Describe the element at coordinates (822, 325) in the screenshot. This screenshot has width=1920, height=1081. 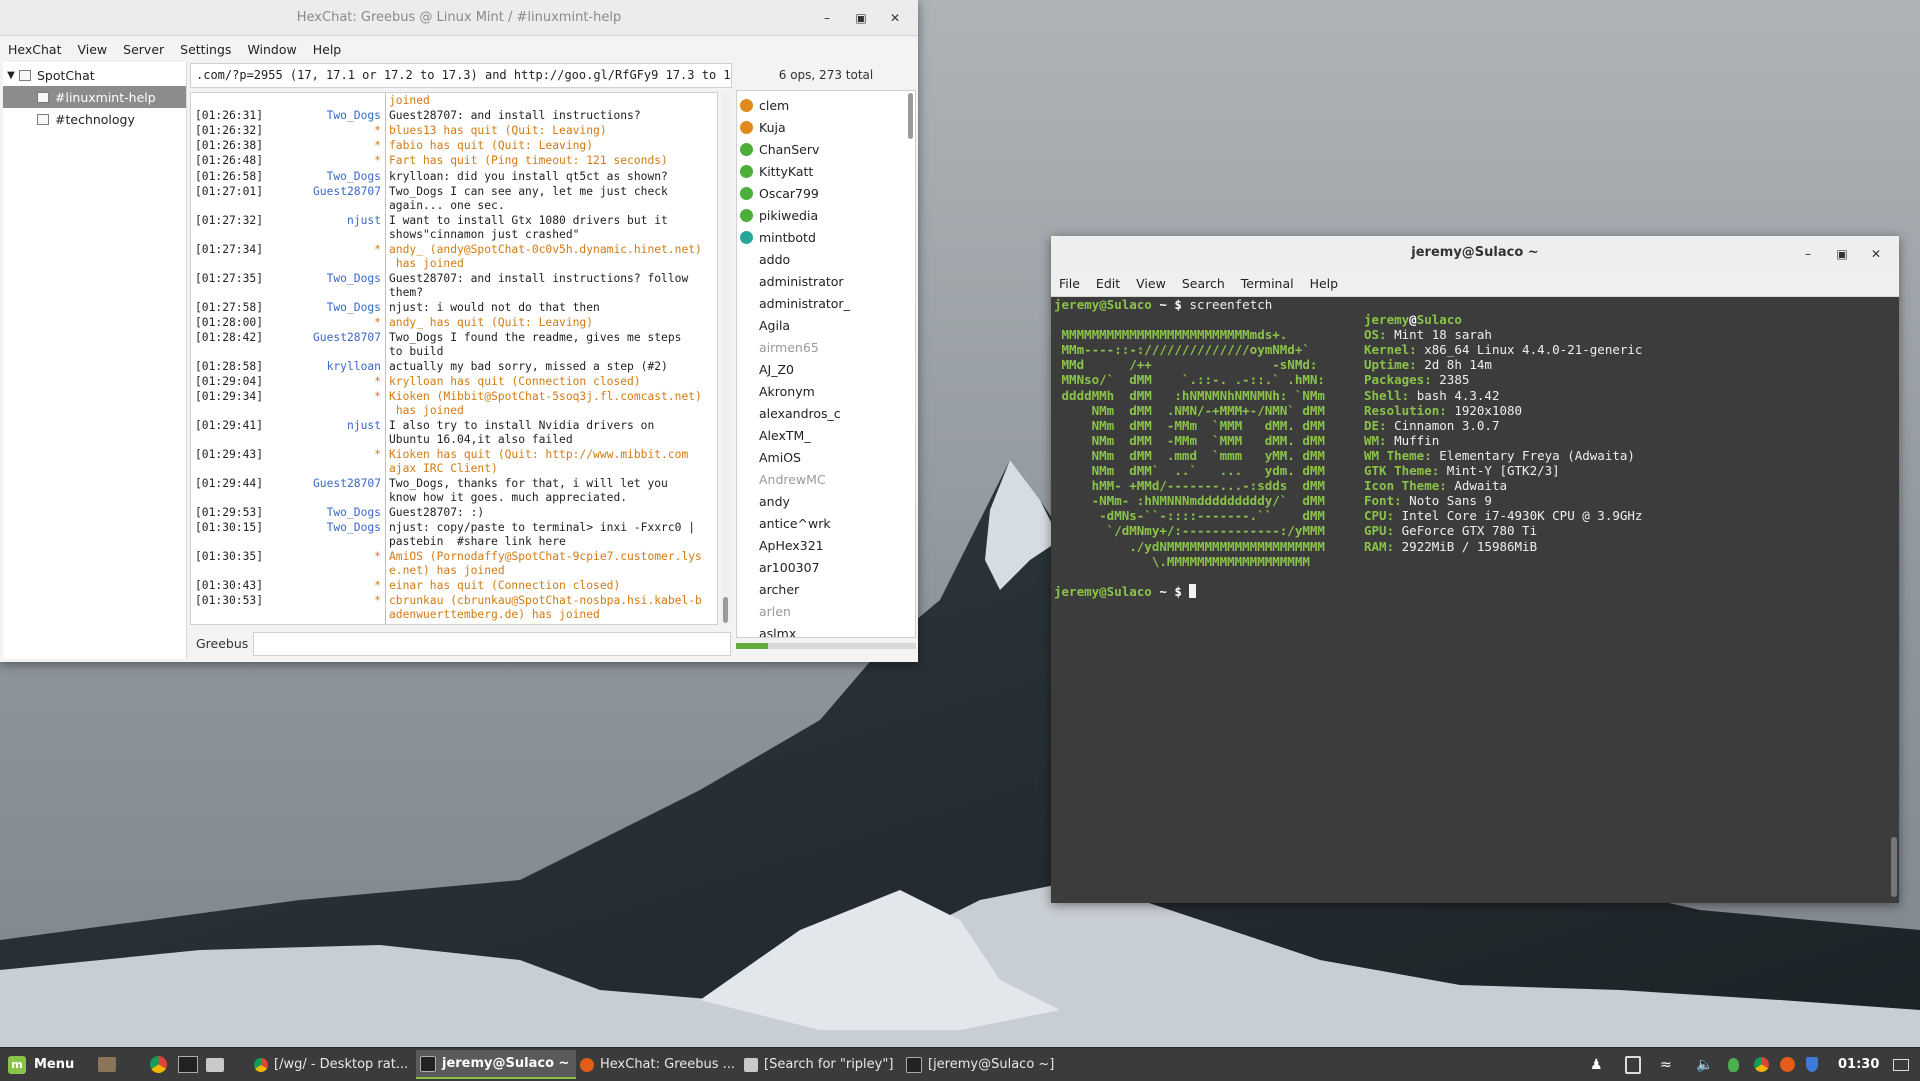
I see `user-list-item: Agila` at that location.